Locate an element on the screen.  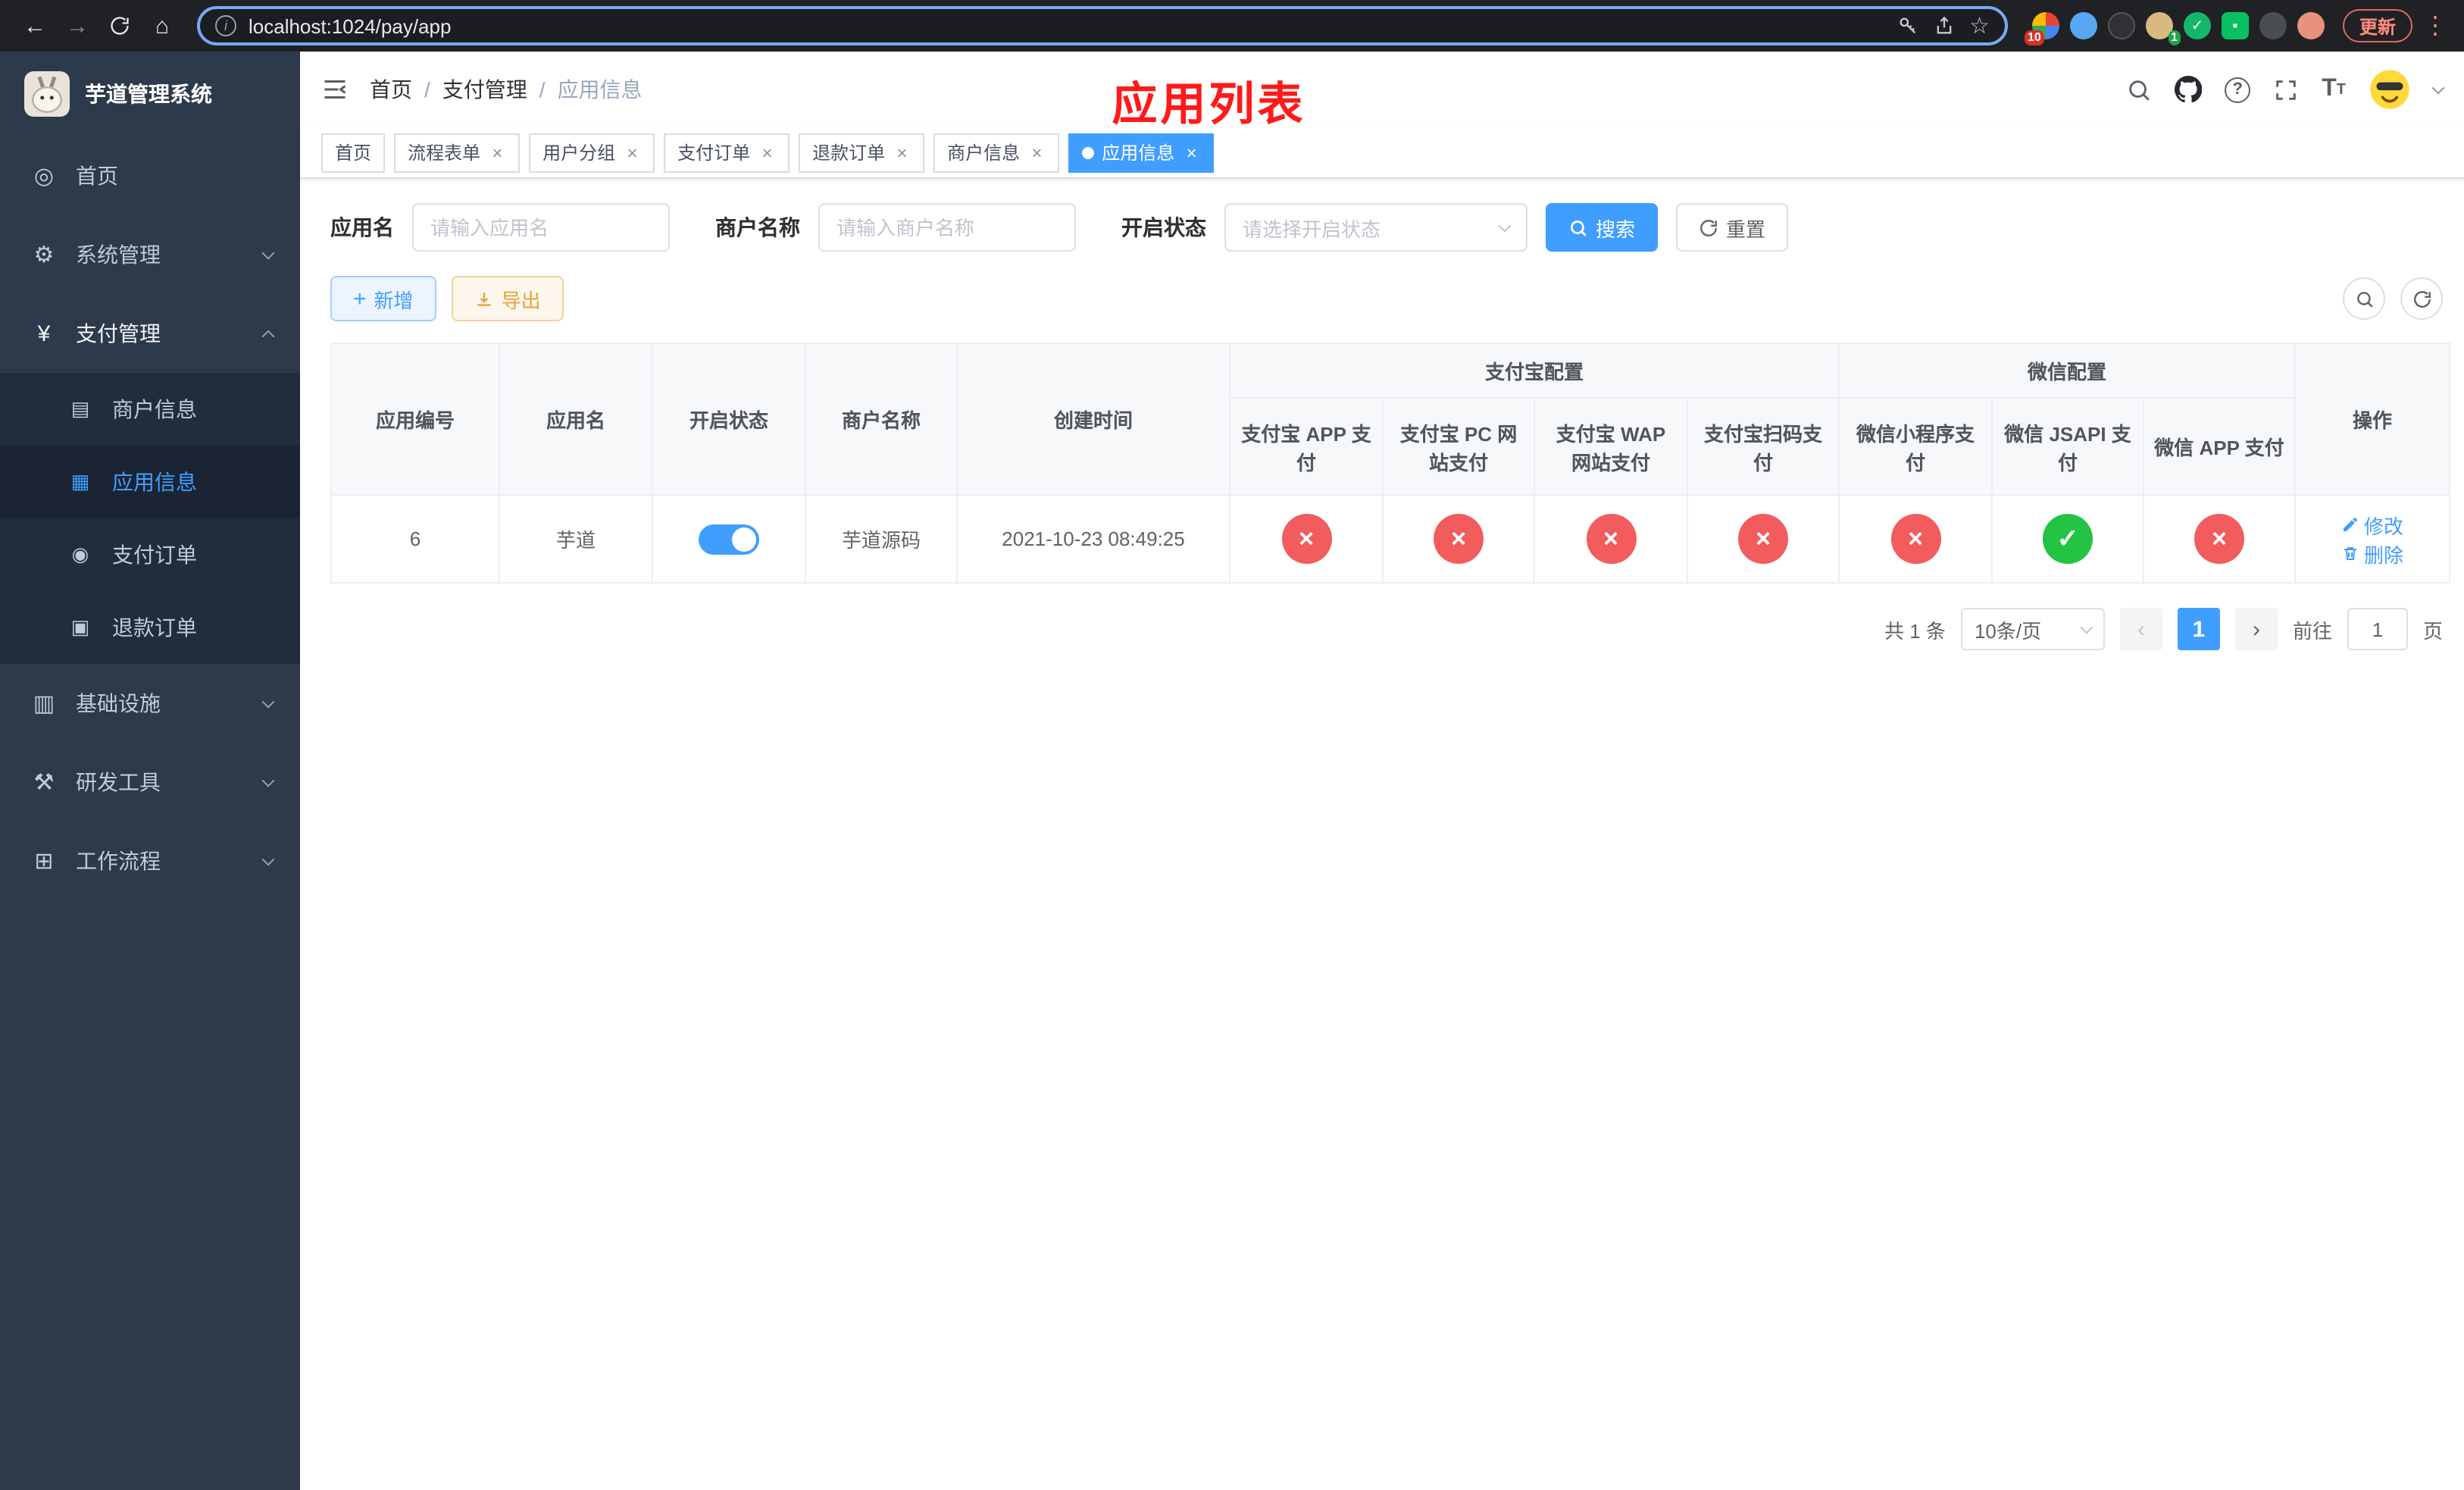
extension-icon: 10 is located at coordinates (2041, 28).